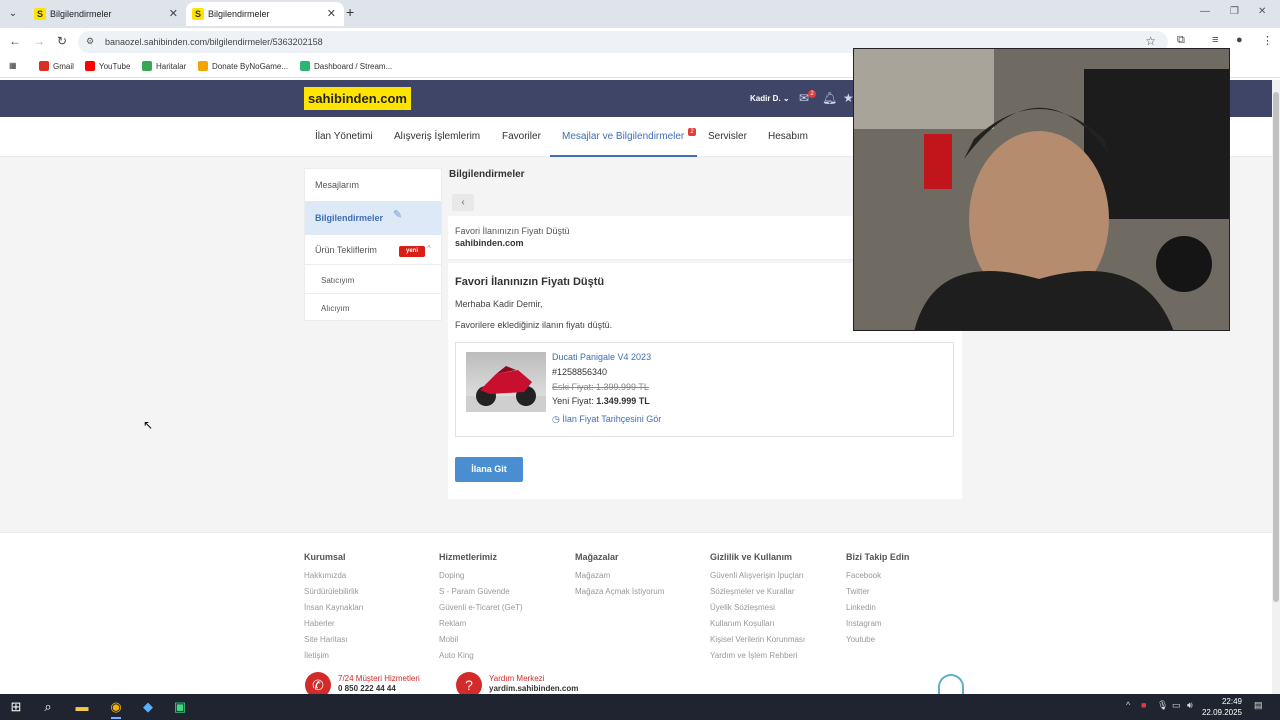  I want to click on footer-heading: Mağazalar, so click(597, 557).